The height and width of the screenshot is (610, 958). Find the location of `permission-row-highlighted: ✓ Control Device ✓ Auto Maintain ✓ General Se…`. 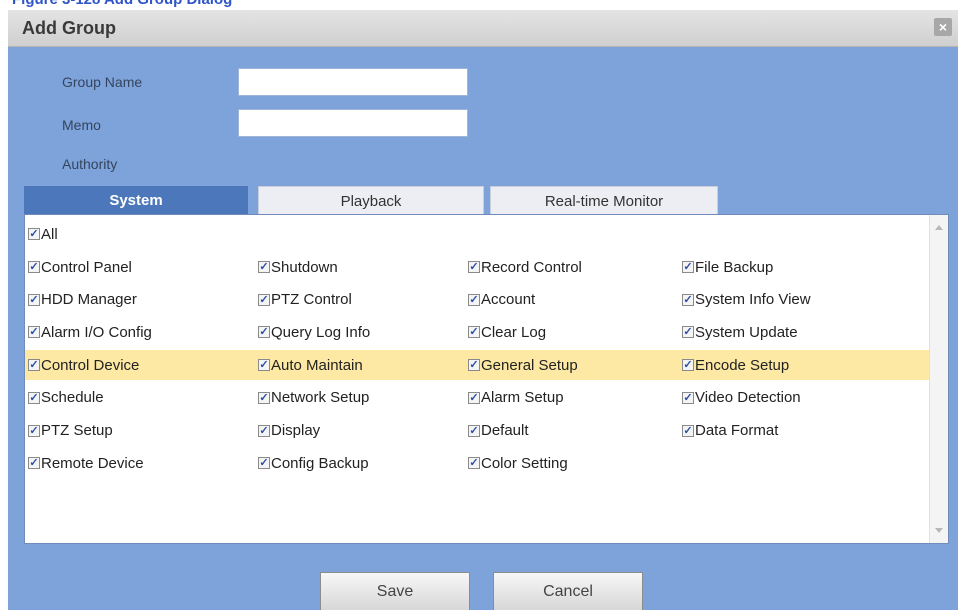

permission-row-highlighted: ✓ Control Device ✓ Auto Maintain ✓ General Se… is located at coordinates (477, 365).